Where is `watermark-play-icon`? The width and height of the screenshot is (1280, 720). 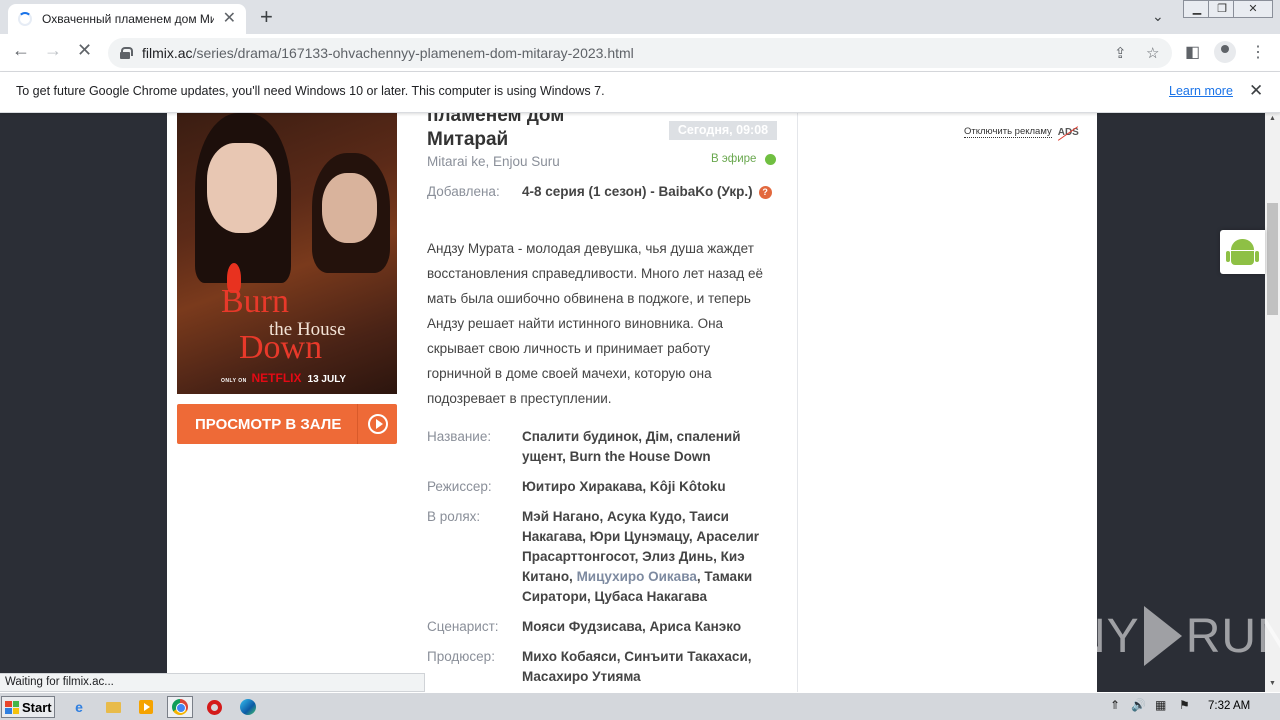
watermark-play-icon is located at coordinates (1162, 636).